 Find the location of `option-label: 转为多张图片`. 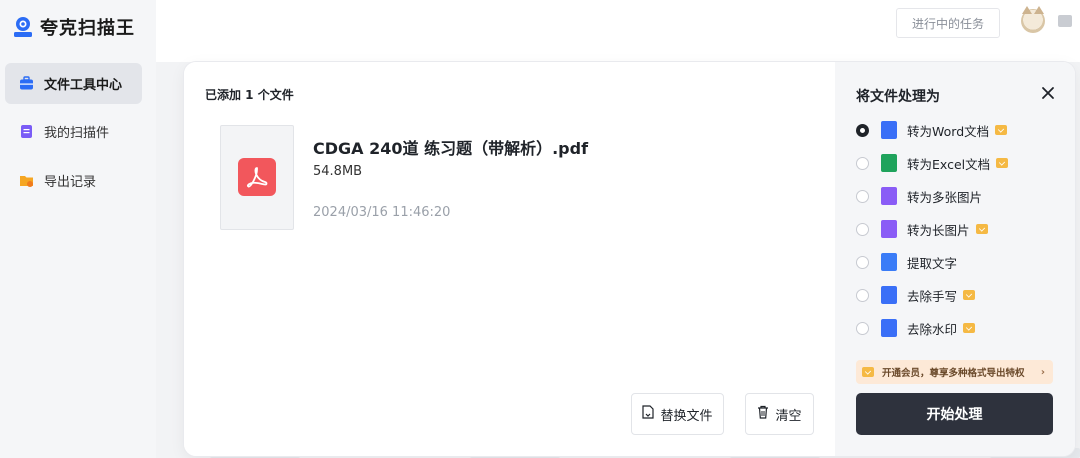

option-label: 转为多张图片 is located at coordinates (945, 197).